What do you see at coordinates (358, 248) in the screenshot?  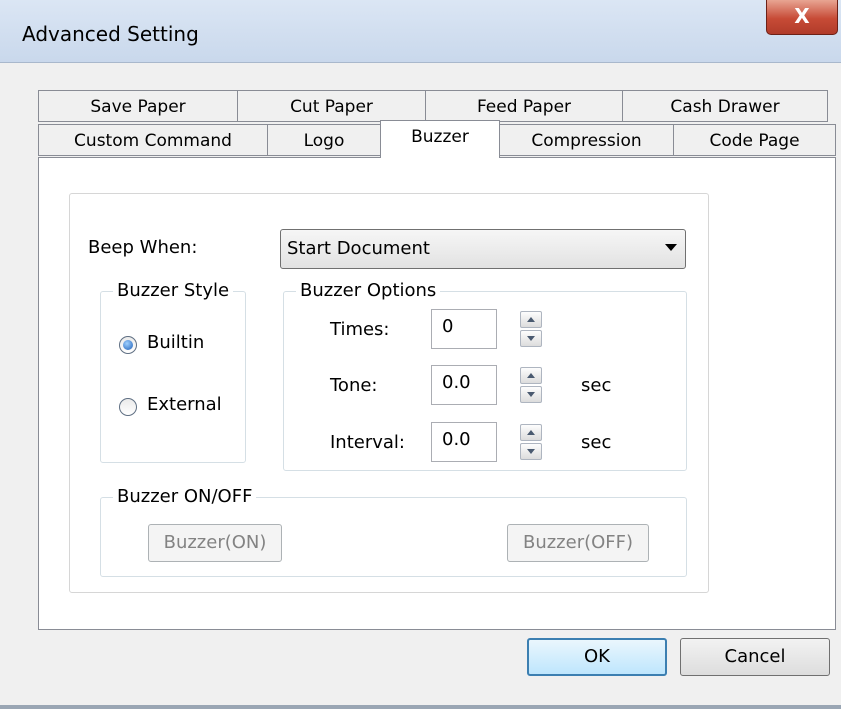 I see `beep-when-value: Start Document` at bounding box center [358, 248].